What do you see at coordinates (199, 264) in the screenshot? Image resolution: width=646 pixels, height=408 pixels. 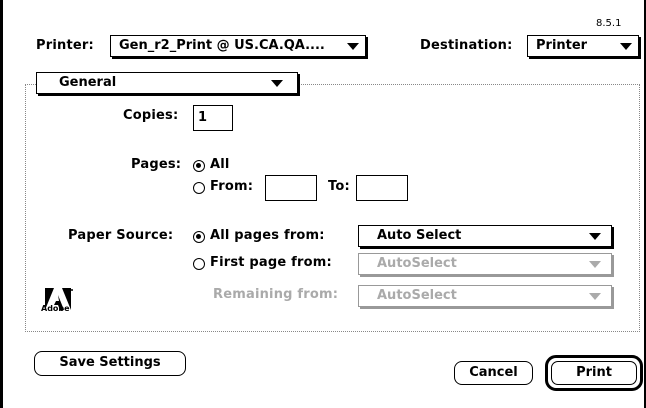 I see `first-page-from-radio` at bounding box center [199, 264].